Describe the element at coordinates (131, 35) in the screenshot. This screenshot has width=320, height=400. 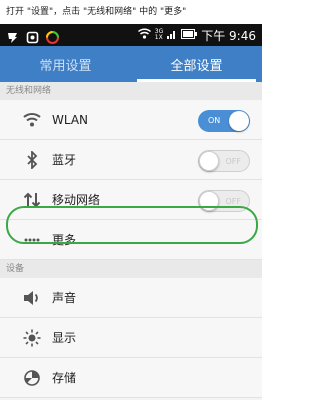
I see `status-bar: 3G 1X 下午 9:46` at that location.